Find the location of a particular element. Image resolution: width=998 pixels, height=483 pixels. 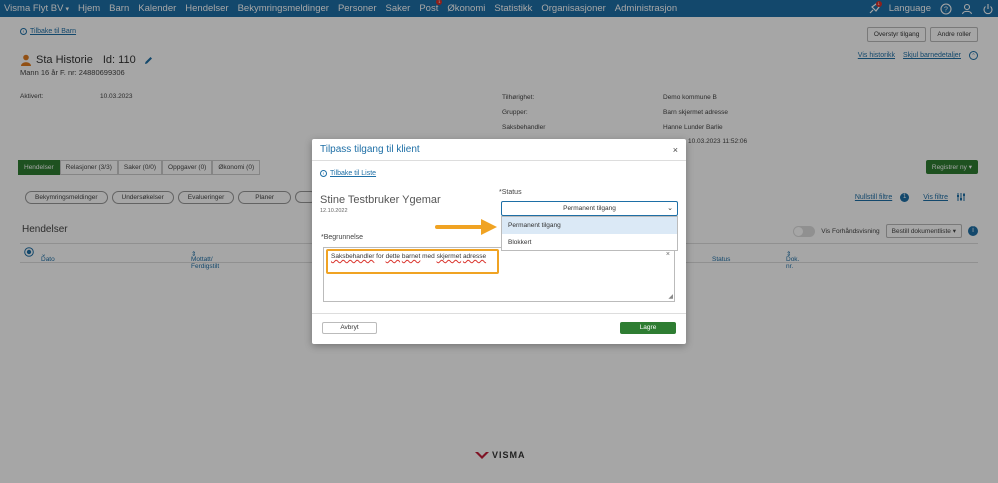

status-select-value: Permanent tilgang is located at coordinates (589, 208).